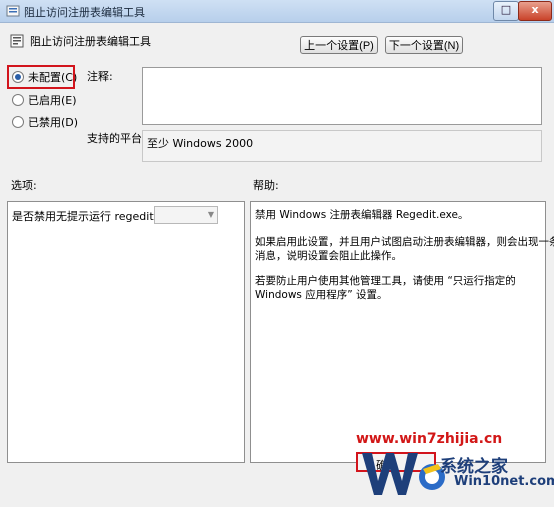 This screenshot has height=507, width=554. What do you see at coordinates (87, 216) in the screenshot?
I see `option-text: 是否禁用无提示运行 regedit ?` at bounding box center [87, 216].